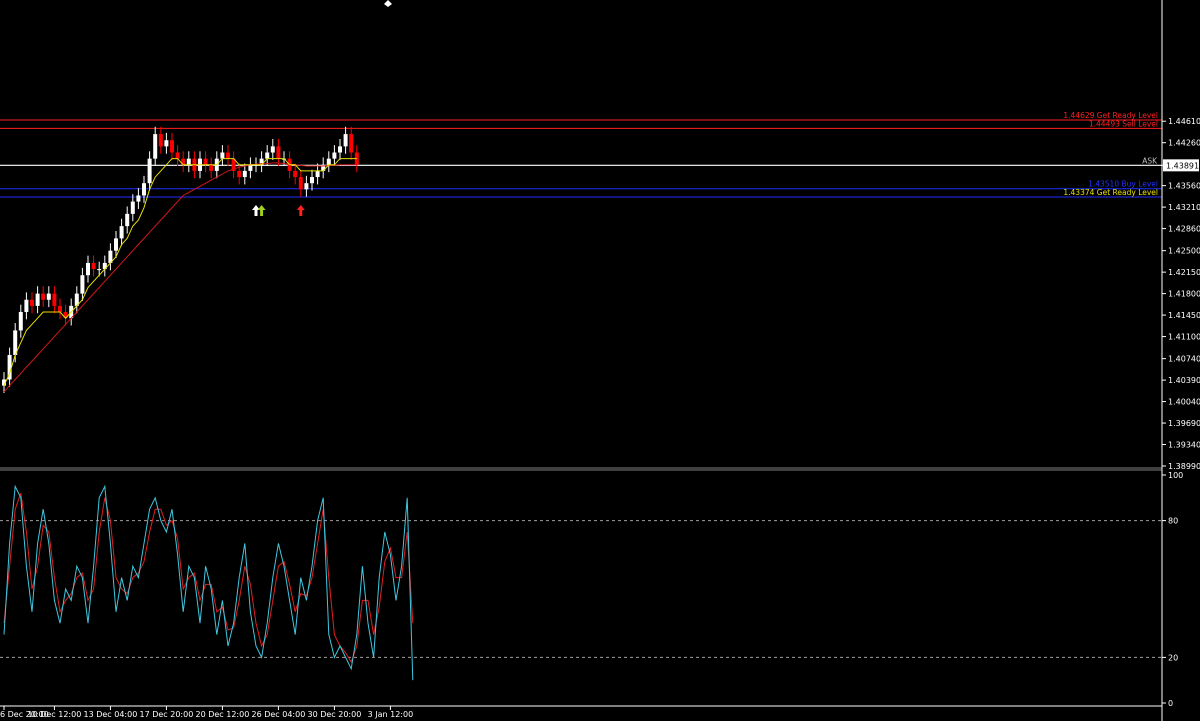 The height and width of the screenshot is (721, 1200). Describe the element at coordinates (1110, 192) in the screenshot. I see `level-label: 1.43374 Get Ready Level` at that location.